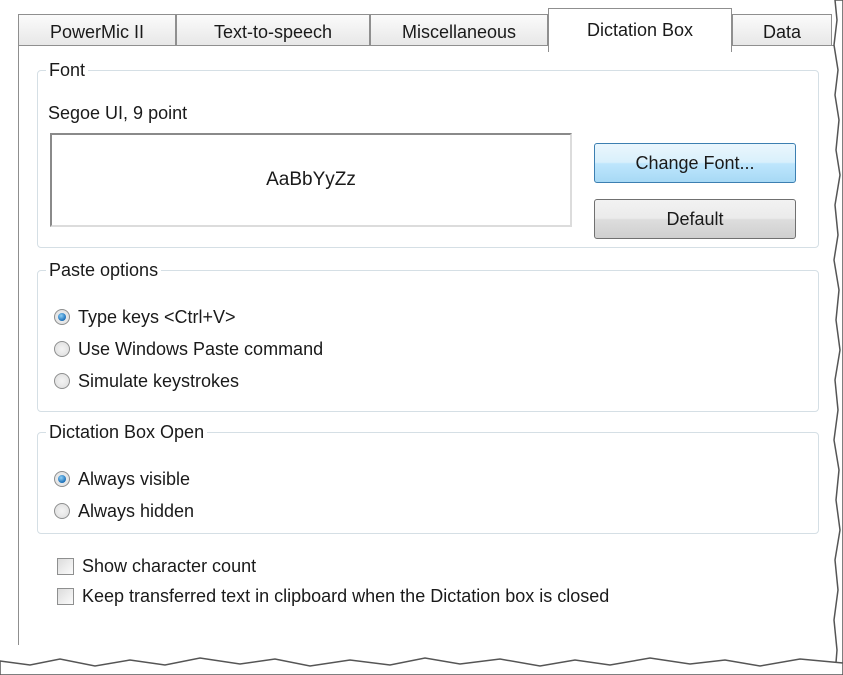 The height and width of the screenshot is (675, 843). I want to click on torn-edge-right, so click(838, 337).